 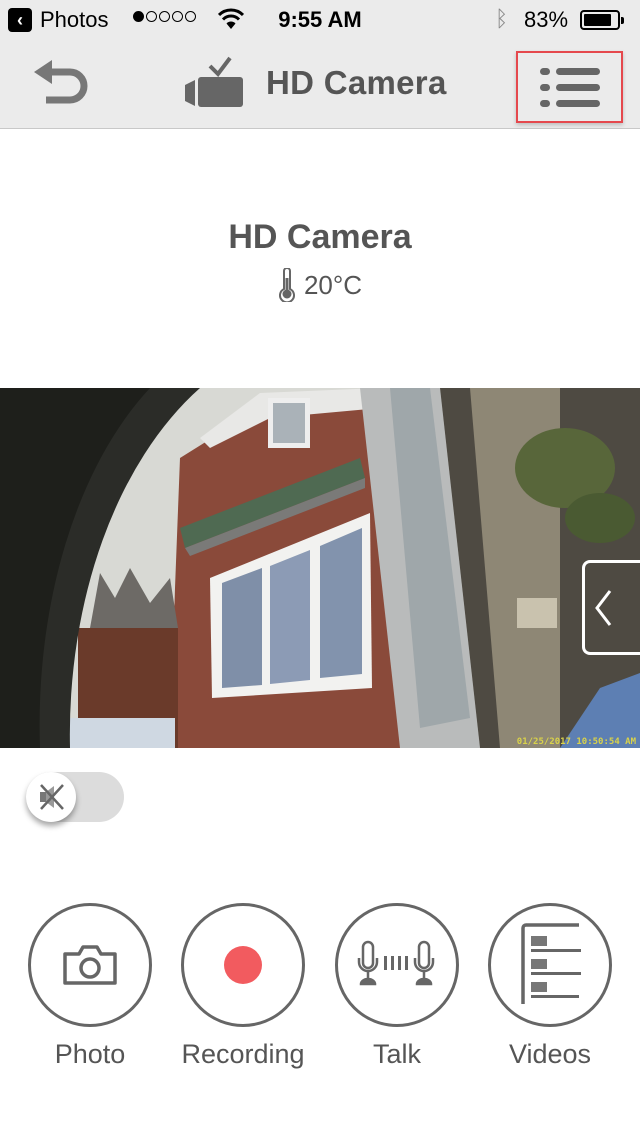 What do you see at coordinates (550, 1054) in the screenshot?
I see `videos-label: Videos` at bounding box center [550, 1054].